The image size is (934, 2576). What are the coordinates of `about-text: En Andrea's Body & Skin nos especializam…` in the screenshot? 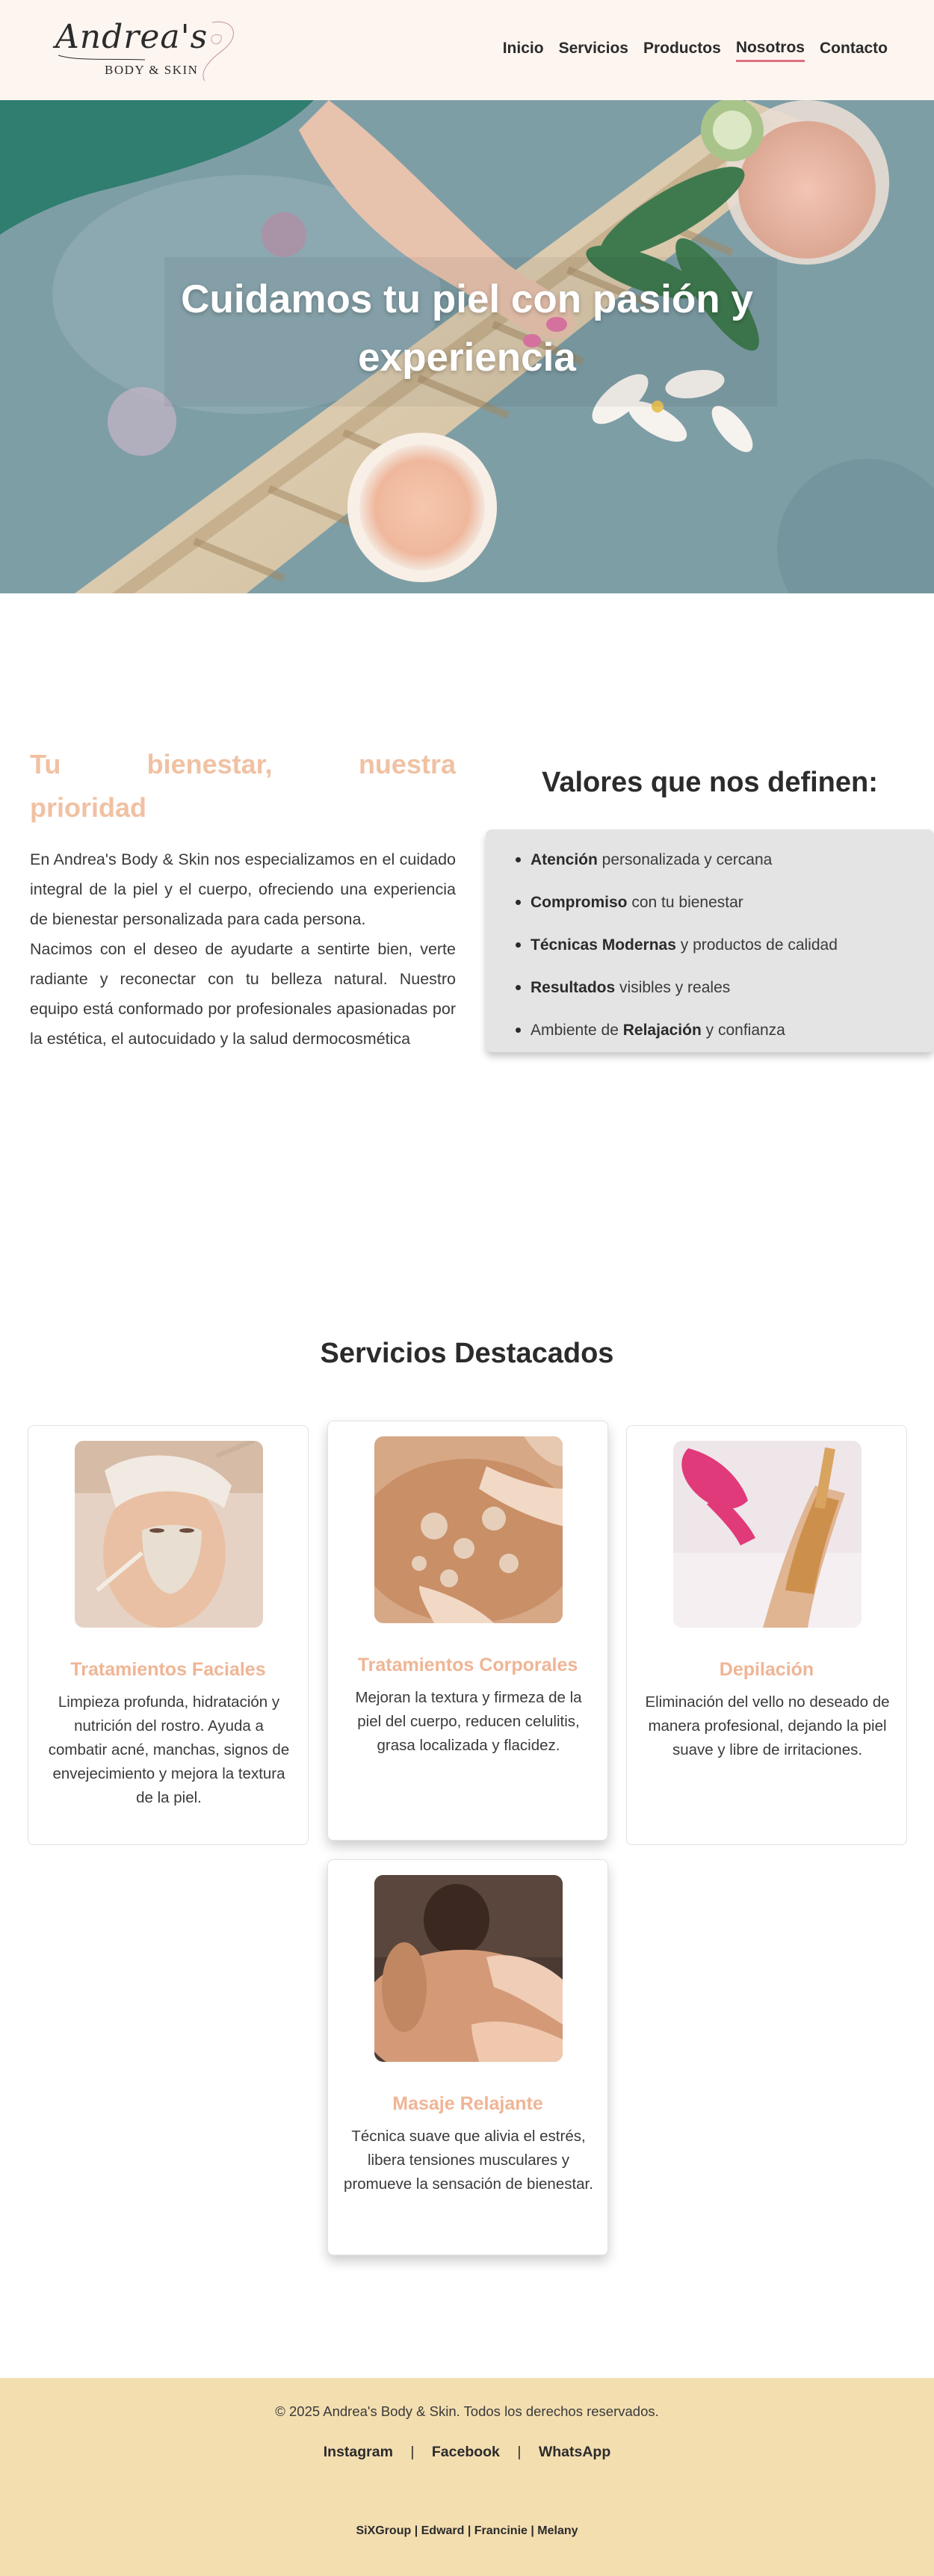 It's located at (243, 949).